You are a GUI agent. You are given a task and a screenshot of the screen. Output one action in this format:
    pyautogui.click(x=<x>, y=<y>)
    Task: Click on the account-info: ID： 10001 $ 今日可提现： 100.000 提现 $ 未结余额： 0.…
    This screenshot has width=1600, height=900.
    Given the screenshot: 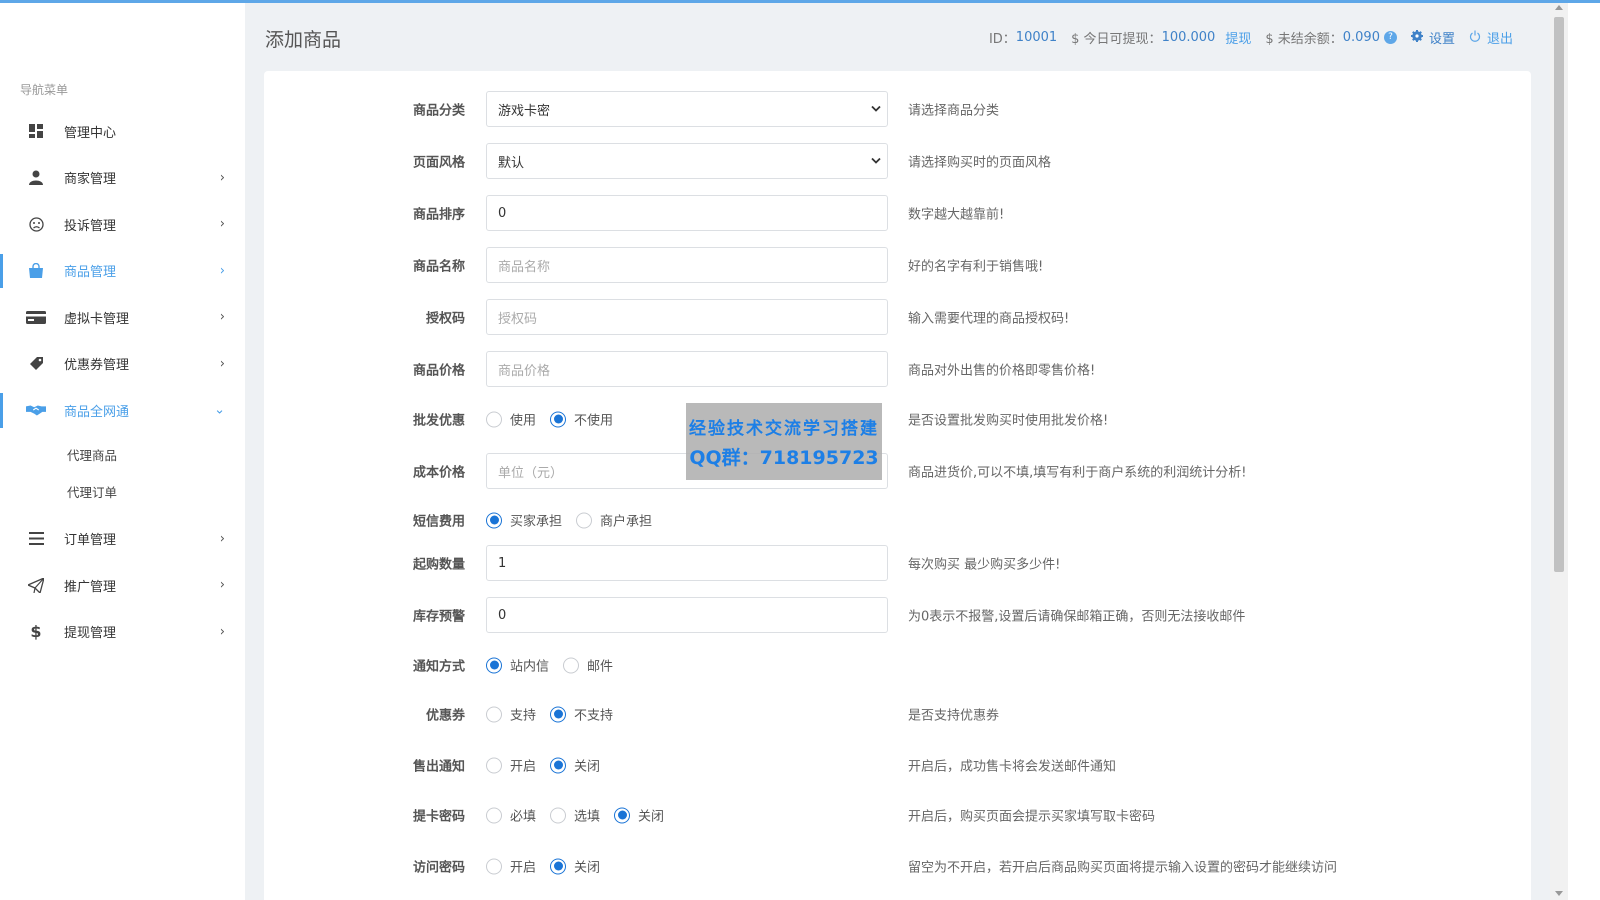 What is the action you would take?
    pyautogui.click(x=1251, y=37)
    